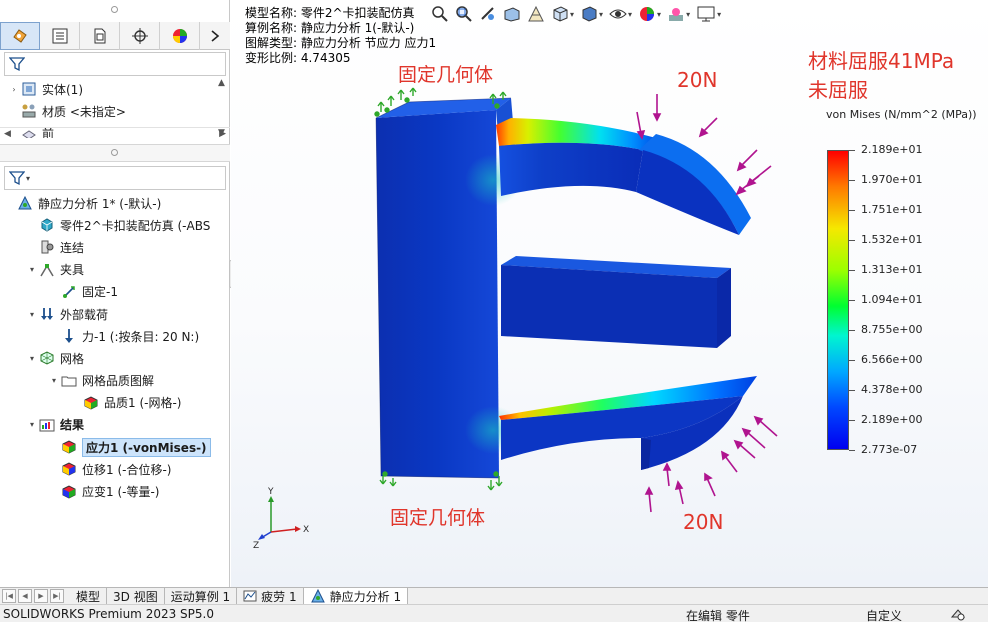 This screenshot has height=622, width=988. What do you see at coordinates (270, 492) in the screenshot?
I see `triad-y-label: Y` at bounding box center [270, 492].